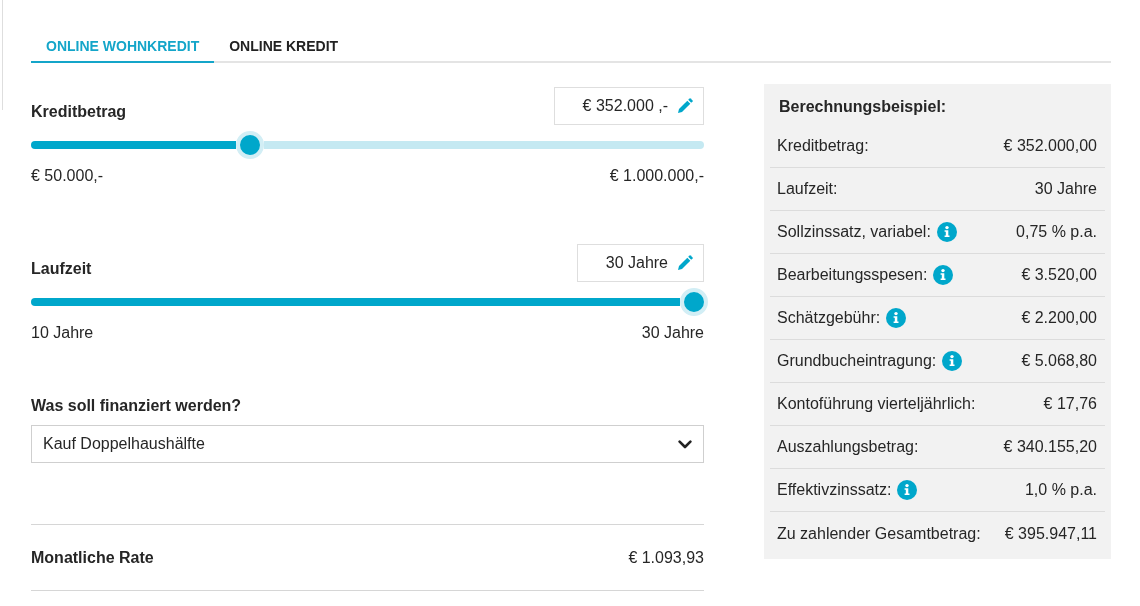  What do you see at coordinates (1056, 232) in the screenshot?
I see `row-value: 0,75 % p.a.` at bounding box center [1056, 232].